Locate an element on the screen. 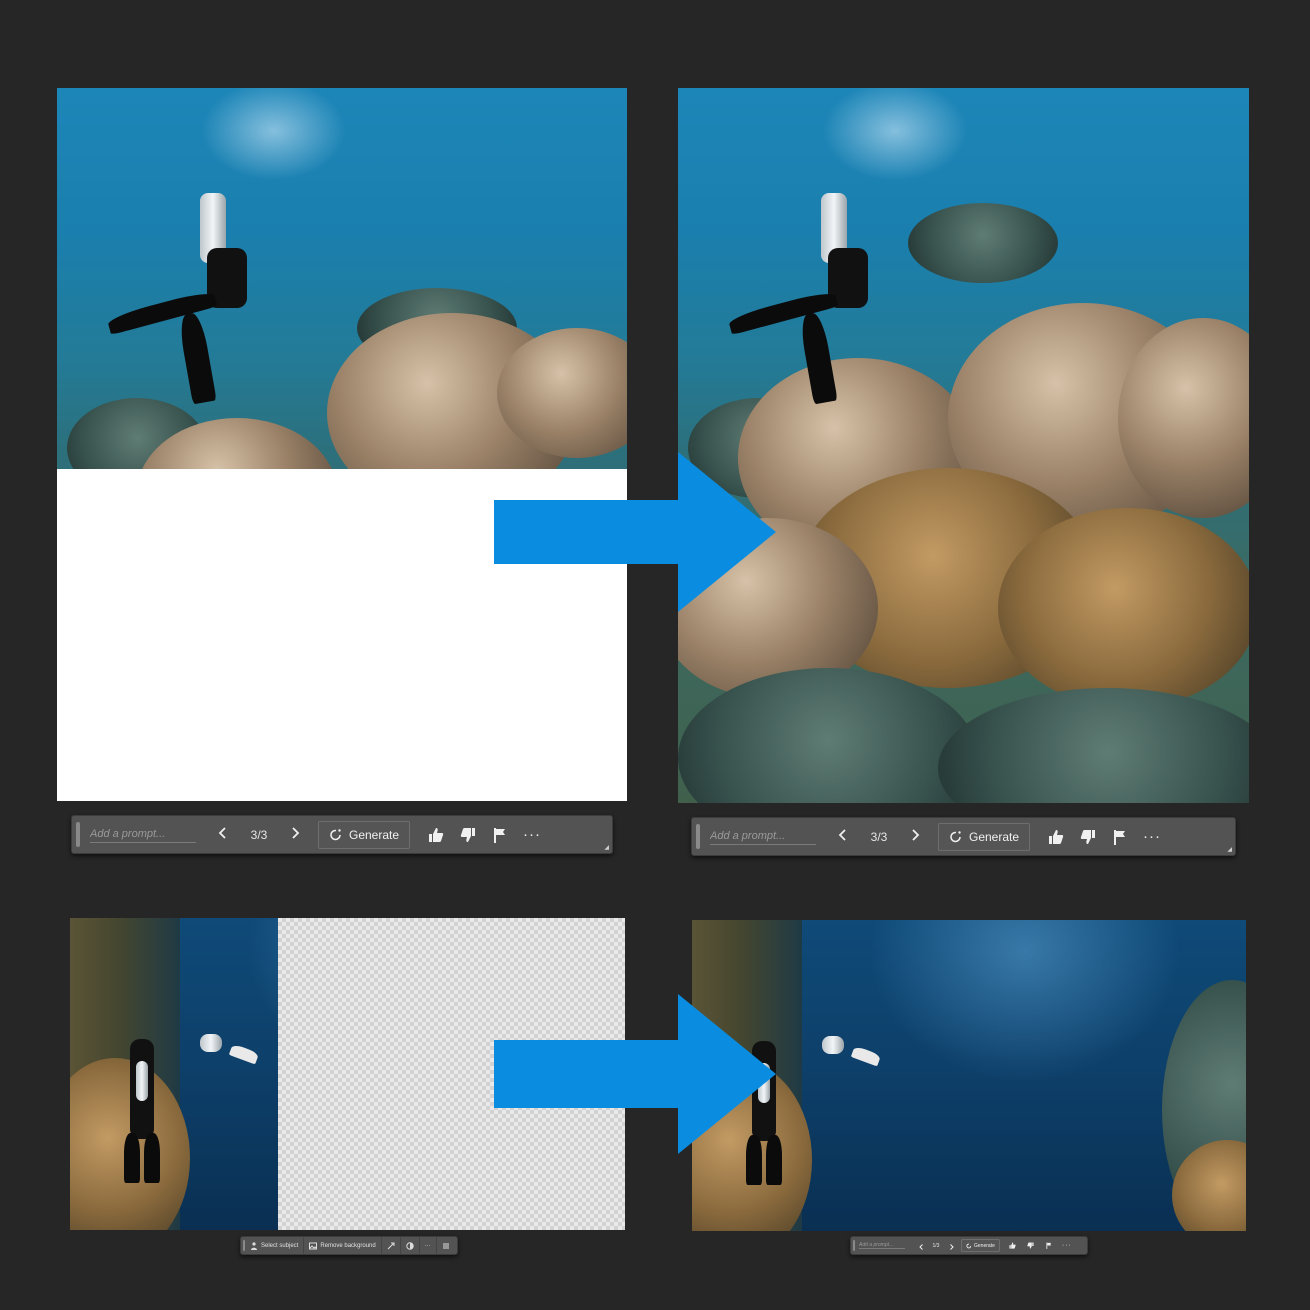  adjustment-button is located at coordinates (410, 1245).